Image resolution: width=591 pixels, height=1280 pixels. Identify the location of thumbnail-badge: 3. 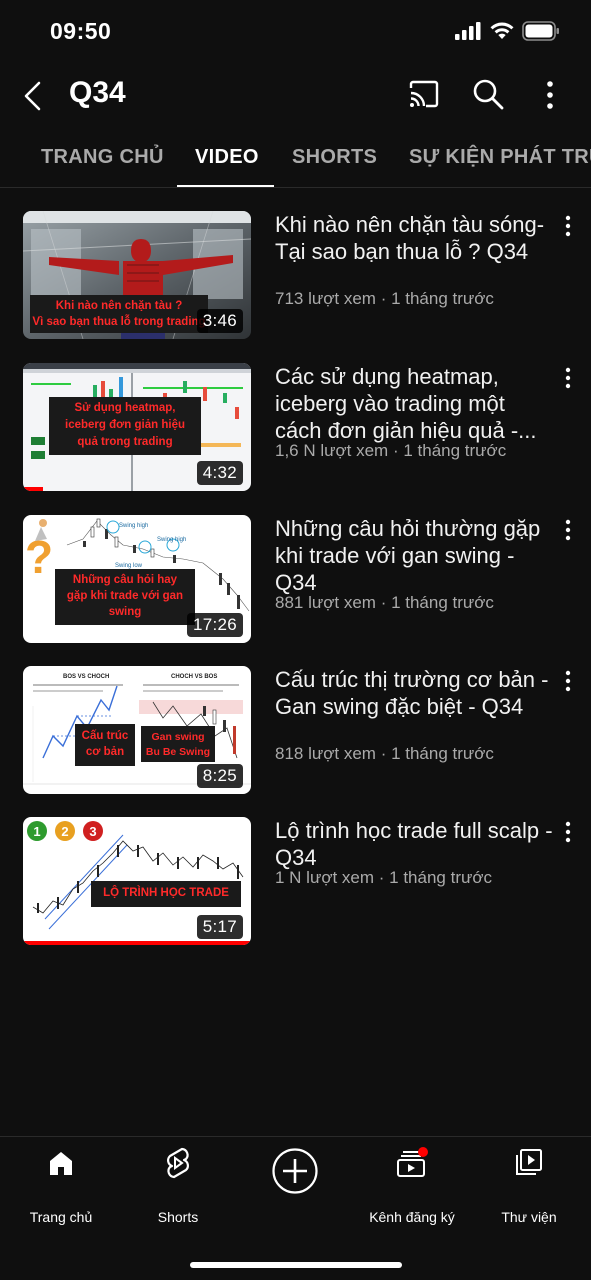
(92, 831).